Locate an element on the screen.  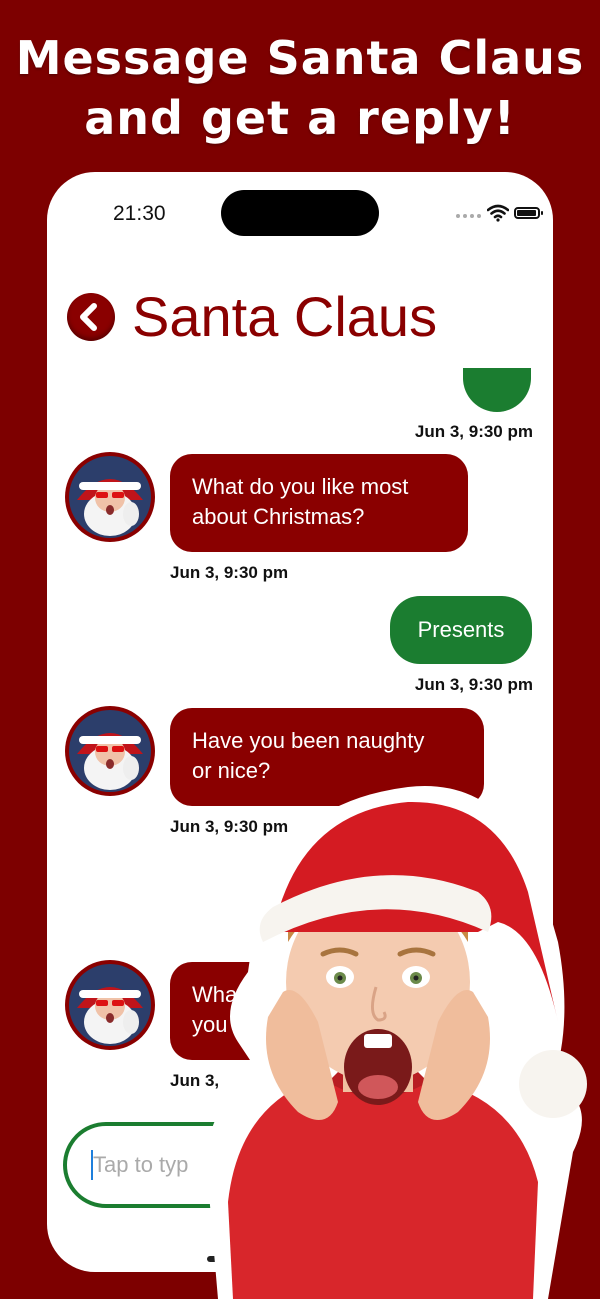
promo-line-1: Message Santa Claus is located at coordinates (300, 58).